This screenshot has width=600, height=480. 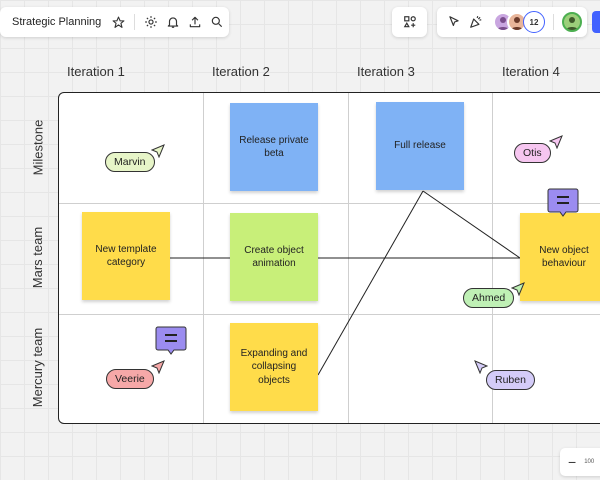 I want to click on collaborator-cursor-label: Ahmed, so click(x=489, y=298).